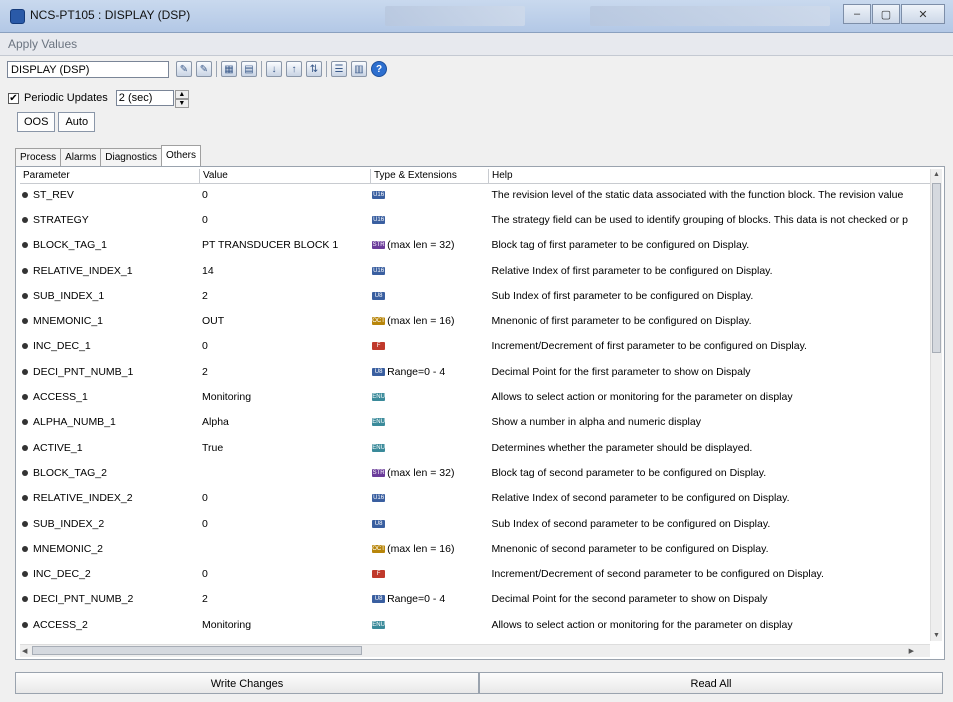 The width and height of the screenshot is (953, 702). I want to click on column-header-value: Value, so click(285, 176).